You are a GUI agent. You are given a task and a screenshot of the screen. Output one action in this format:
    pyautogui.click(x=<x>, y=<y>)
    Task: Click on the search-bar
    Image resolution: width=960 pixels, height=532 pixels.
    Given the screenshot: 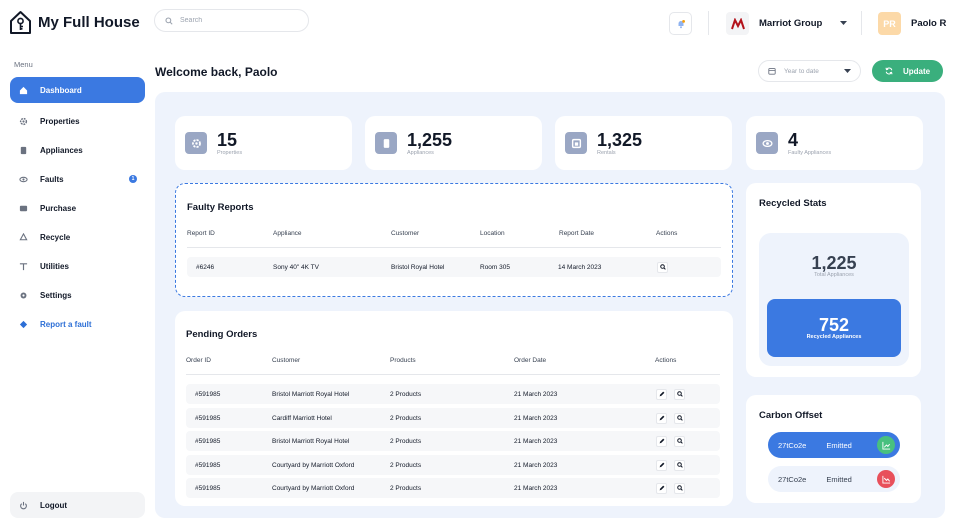 What is the action you would take?
    pyautogui.click(x=231, y=20)
    